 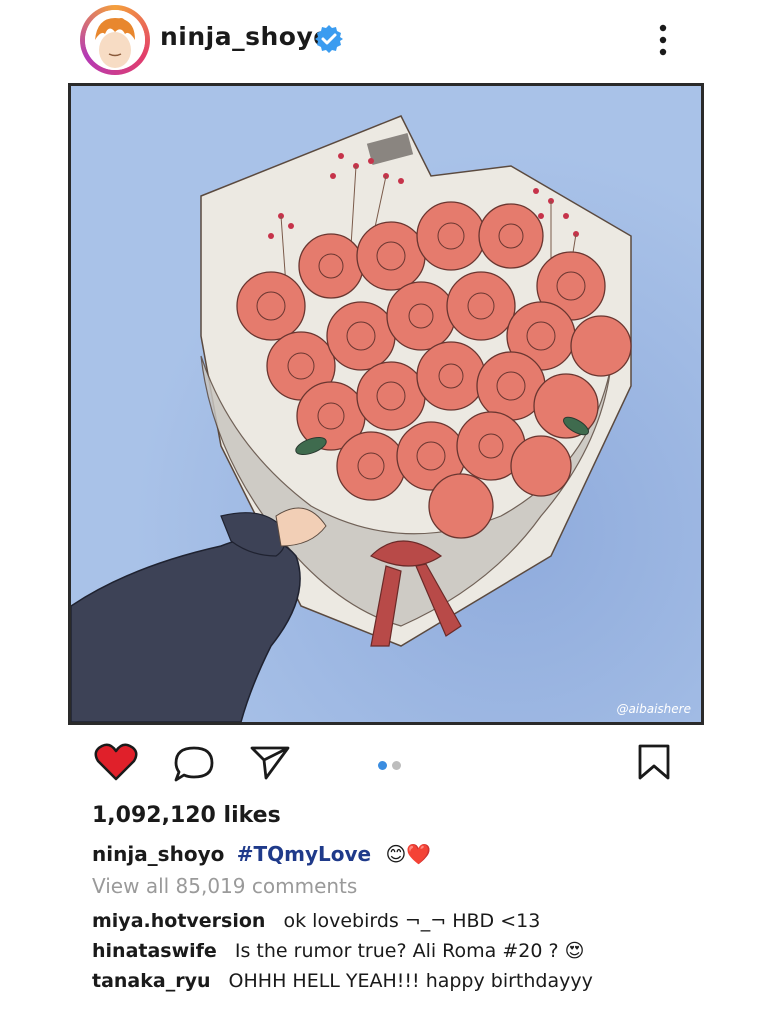 What do you see at coordinates (663, 40) in the screenshot?
I see `more-vertical-icon` at bounding box center [663, 40].